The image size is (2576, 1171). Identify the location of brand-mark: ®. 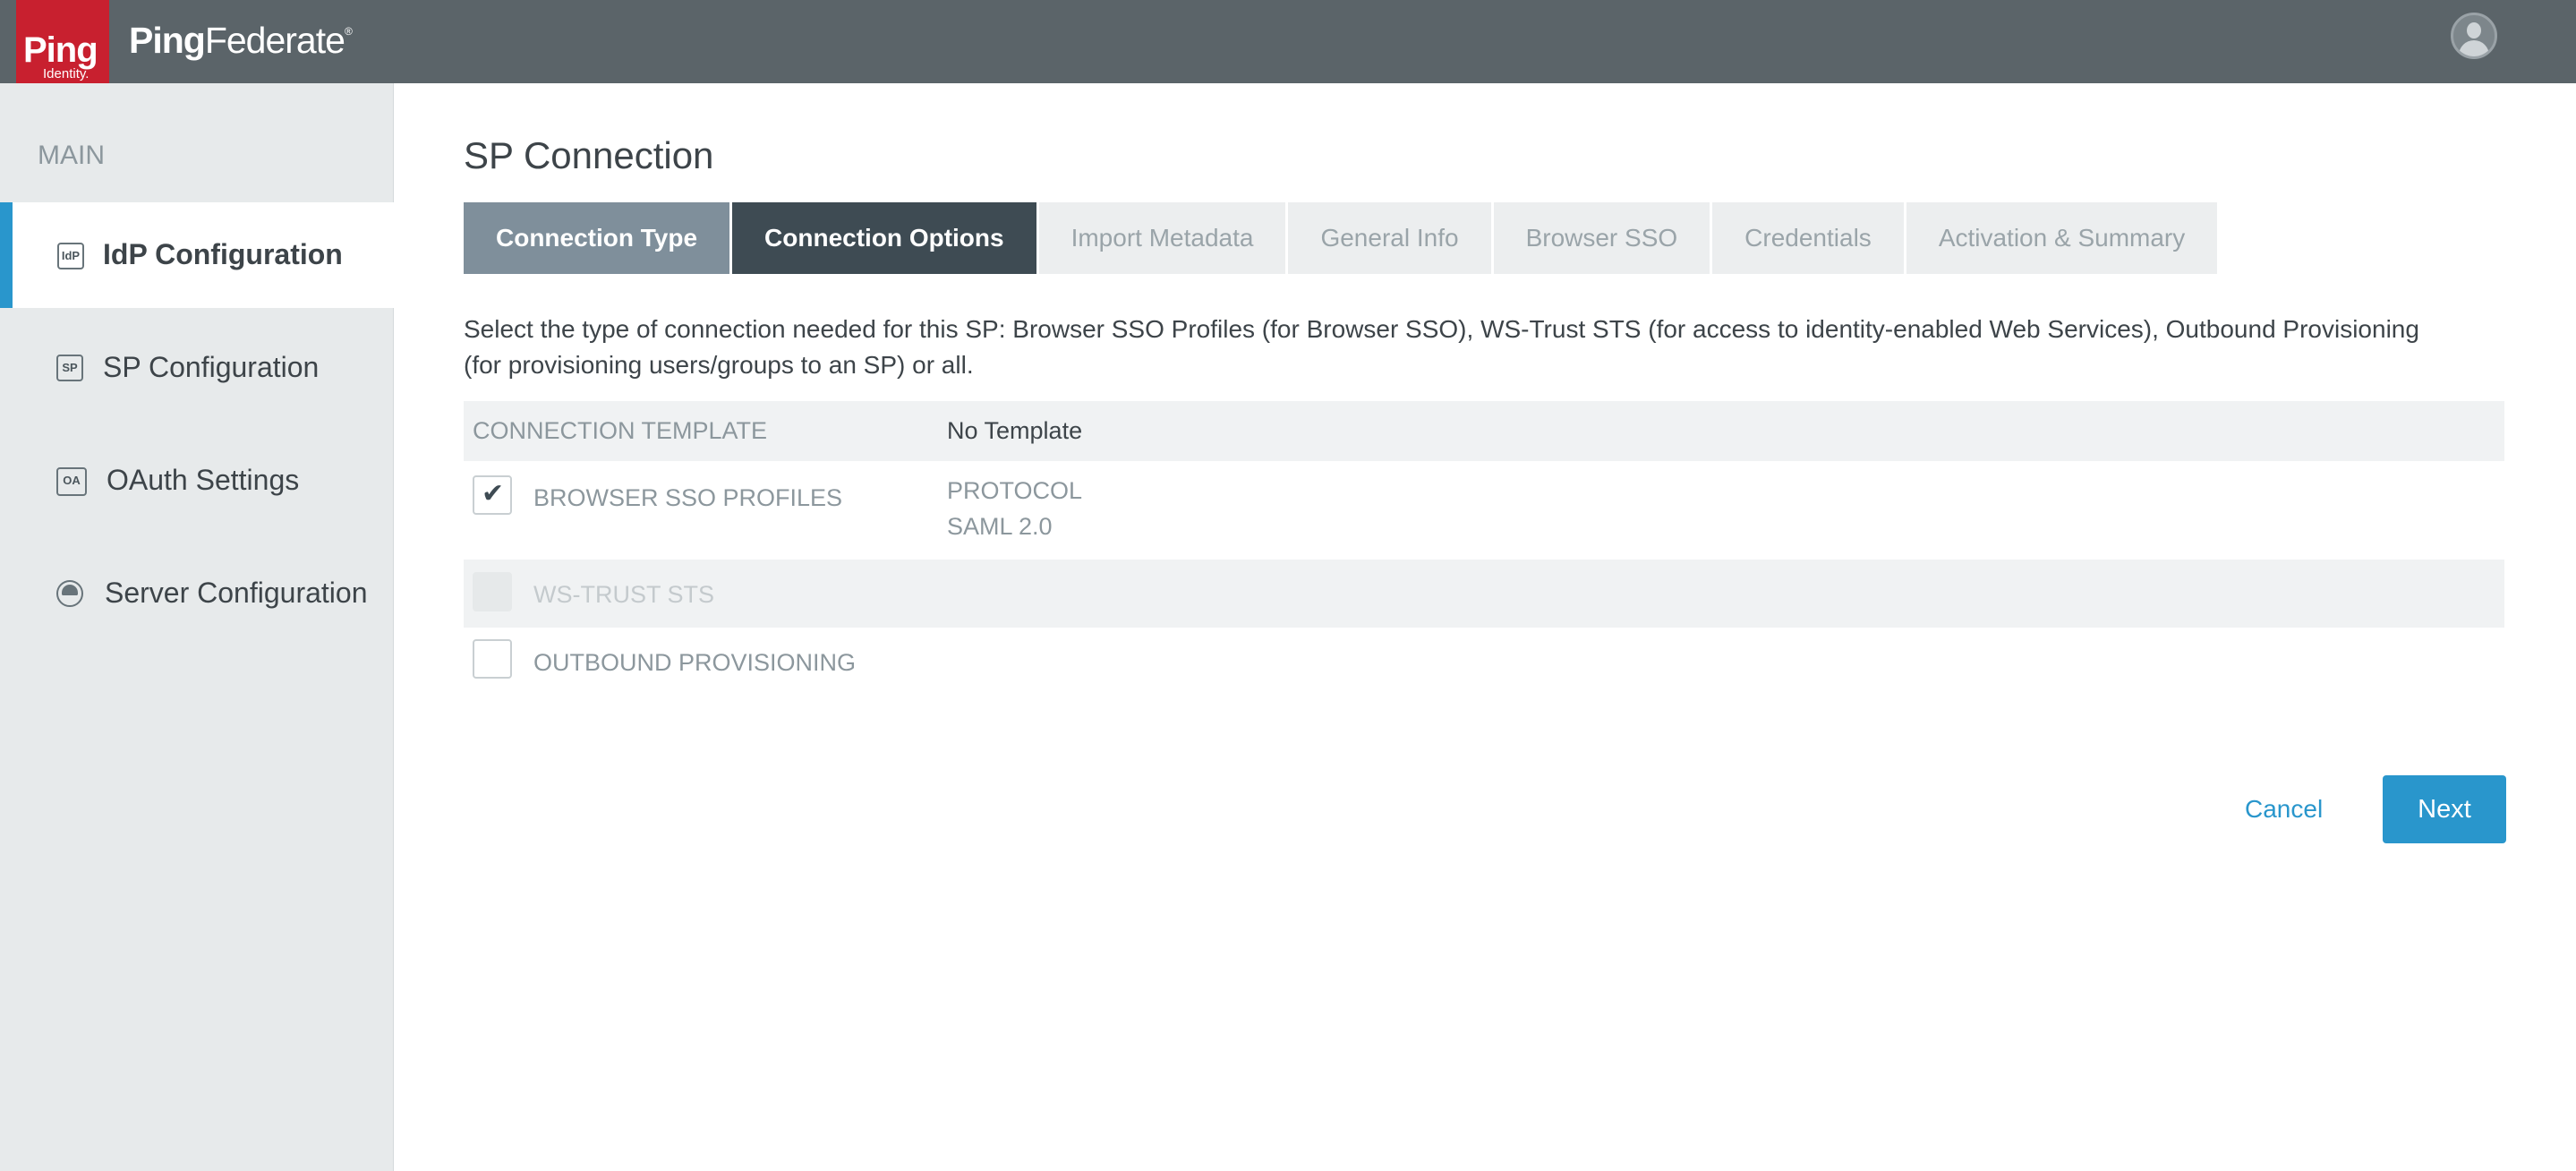
(348, 31).